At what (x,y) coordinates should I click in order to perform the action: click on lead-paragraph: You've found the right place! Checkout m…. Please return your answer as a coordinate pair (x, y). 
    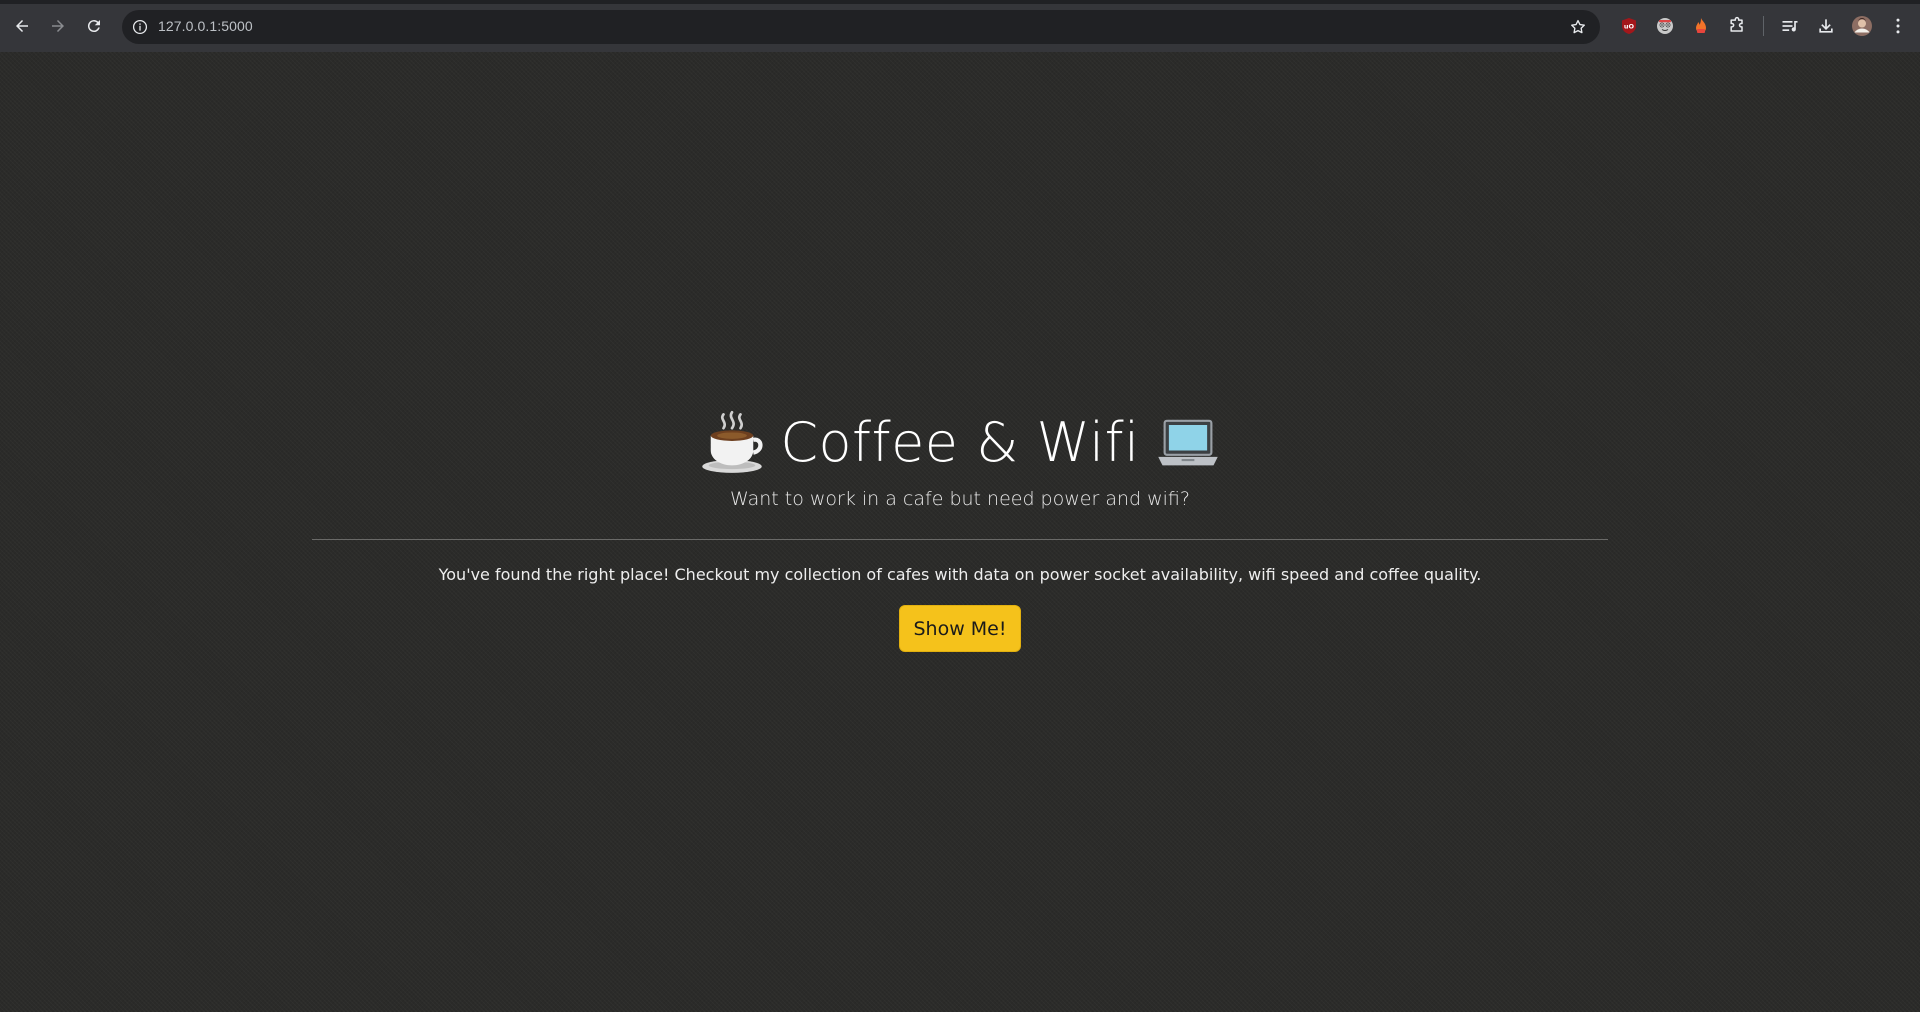
    Looking at the image, I should click on (960, 574).